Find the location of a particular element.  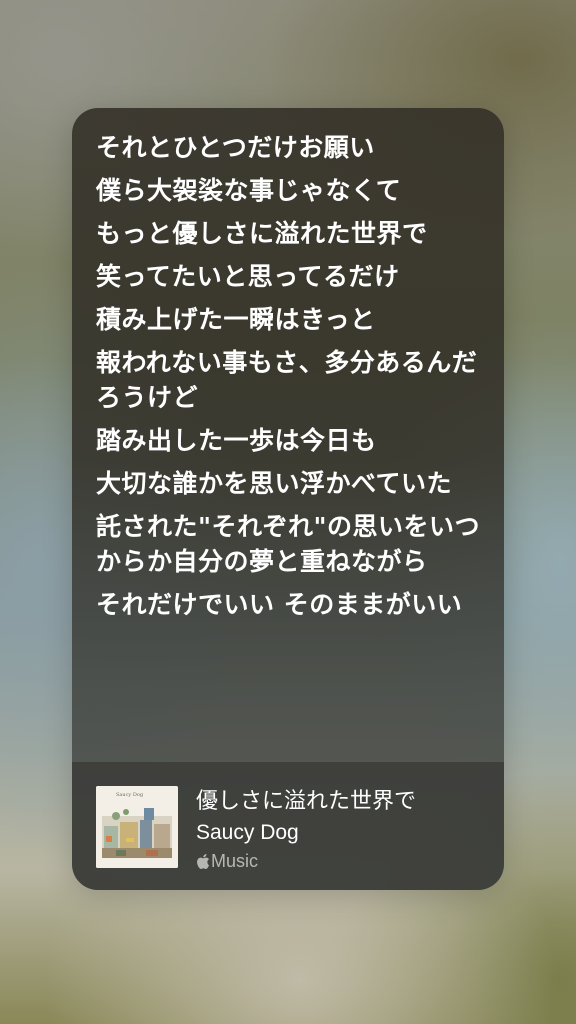

lyric-line: それとひとつだけお願い is located at coordinates (235, 147).